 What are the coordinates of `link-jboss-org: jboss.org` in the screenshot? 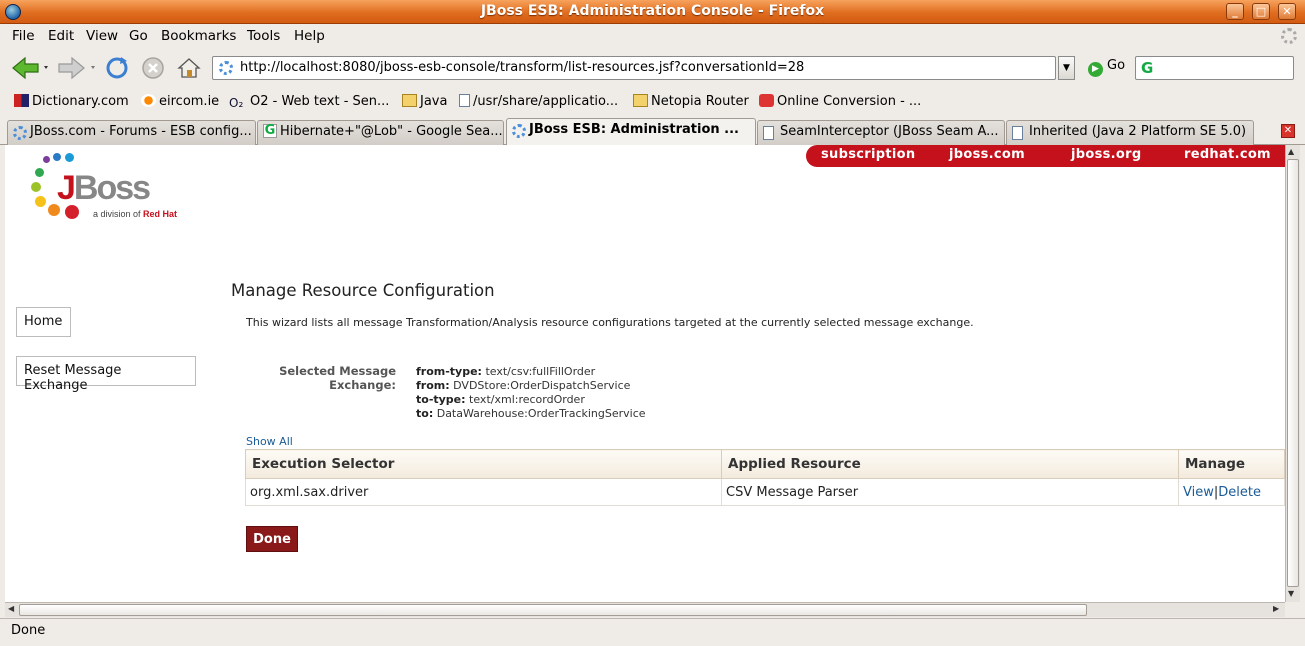 It's located at (1106, 154).